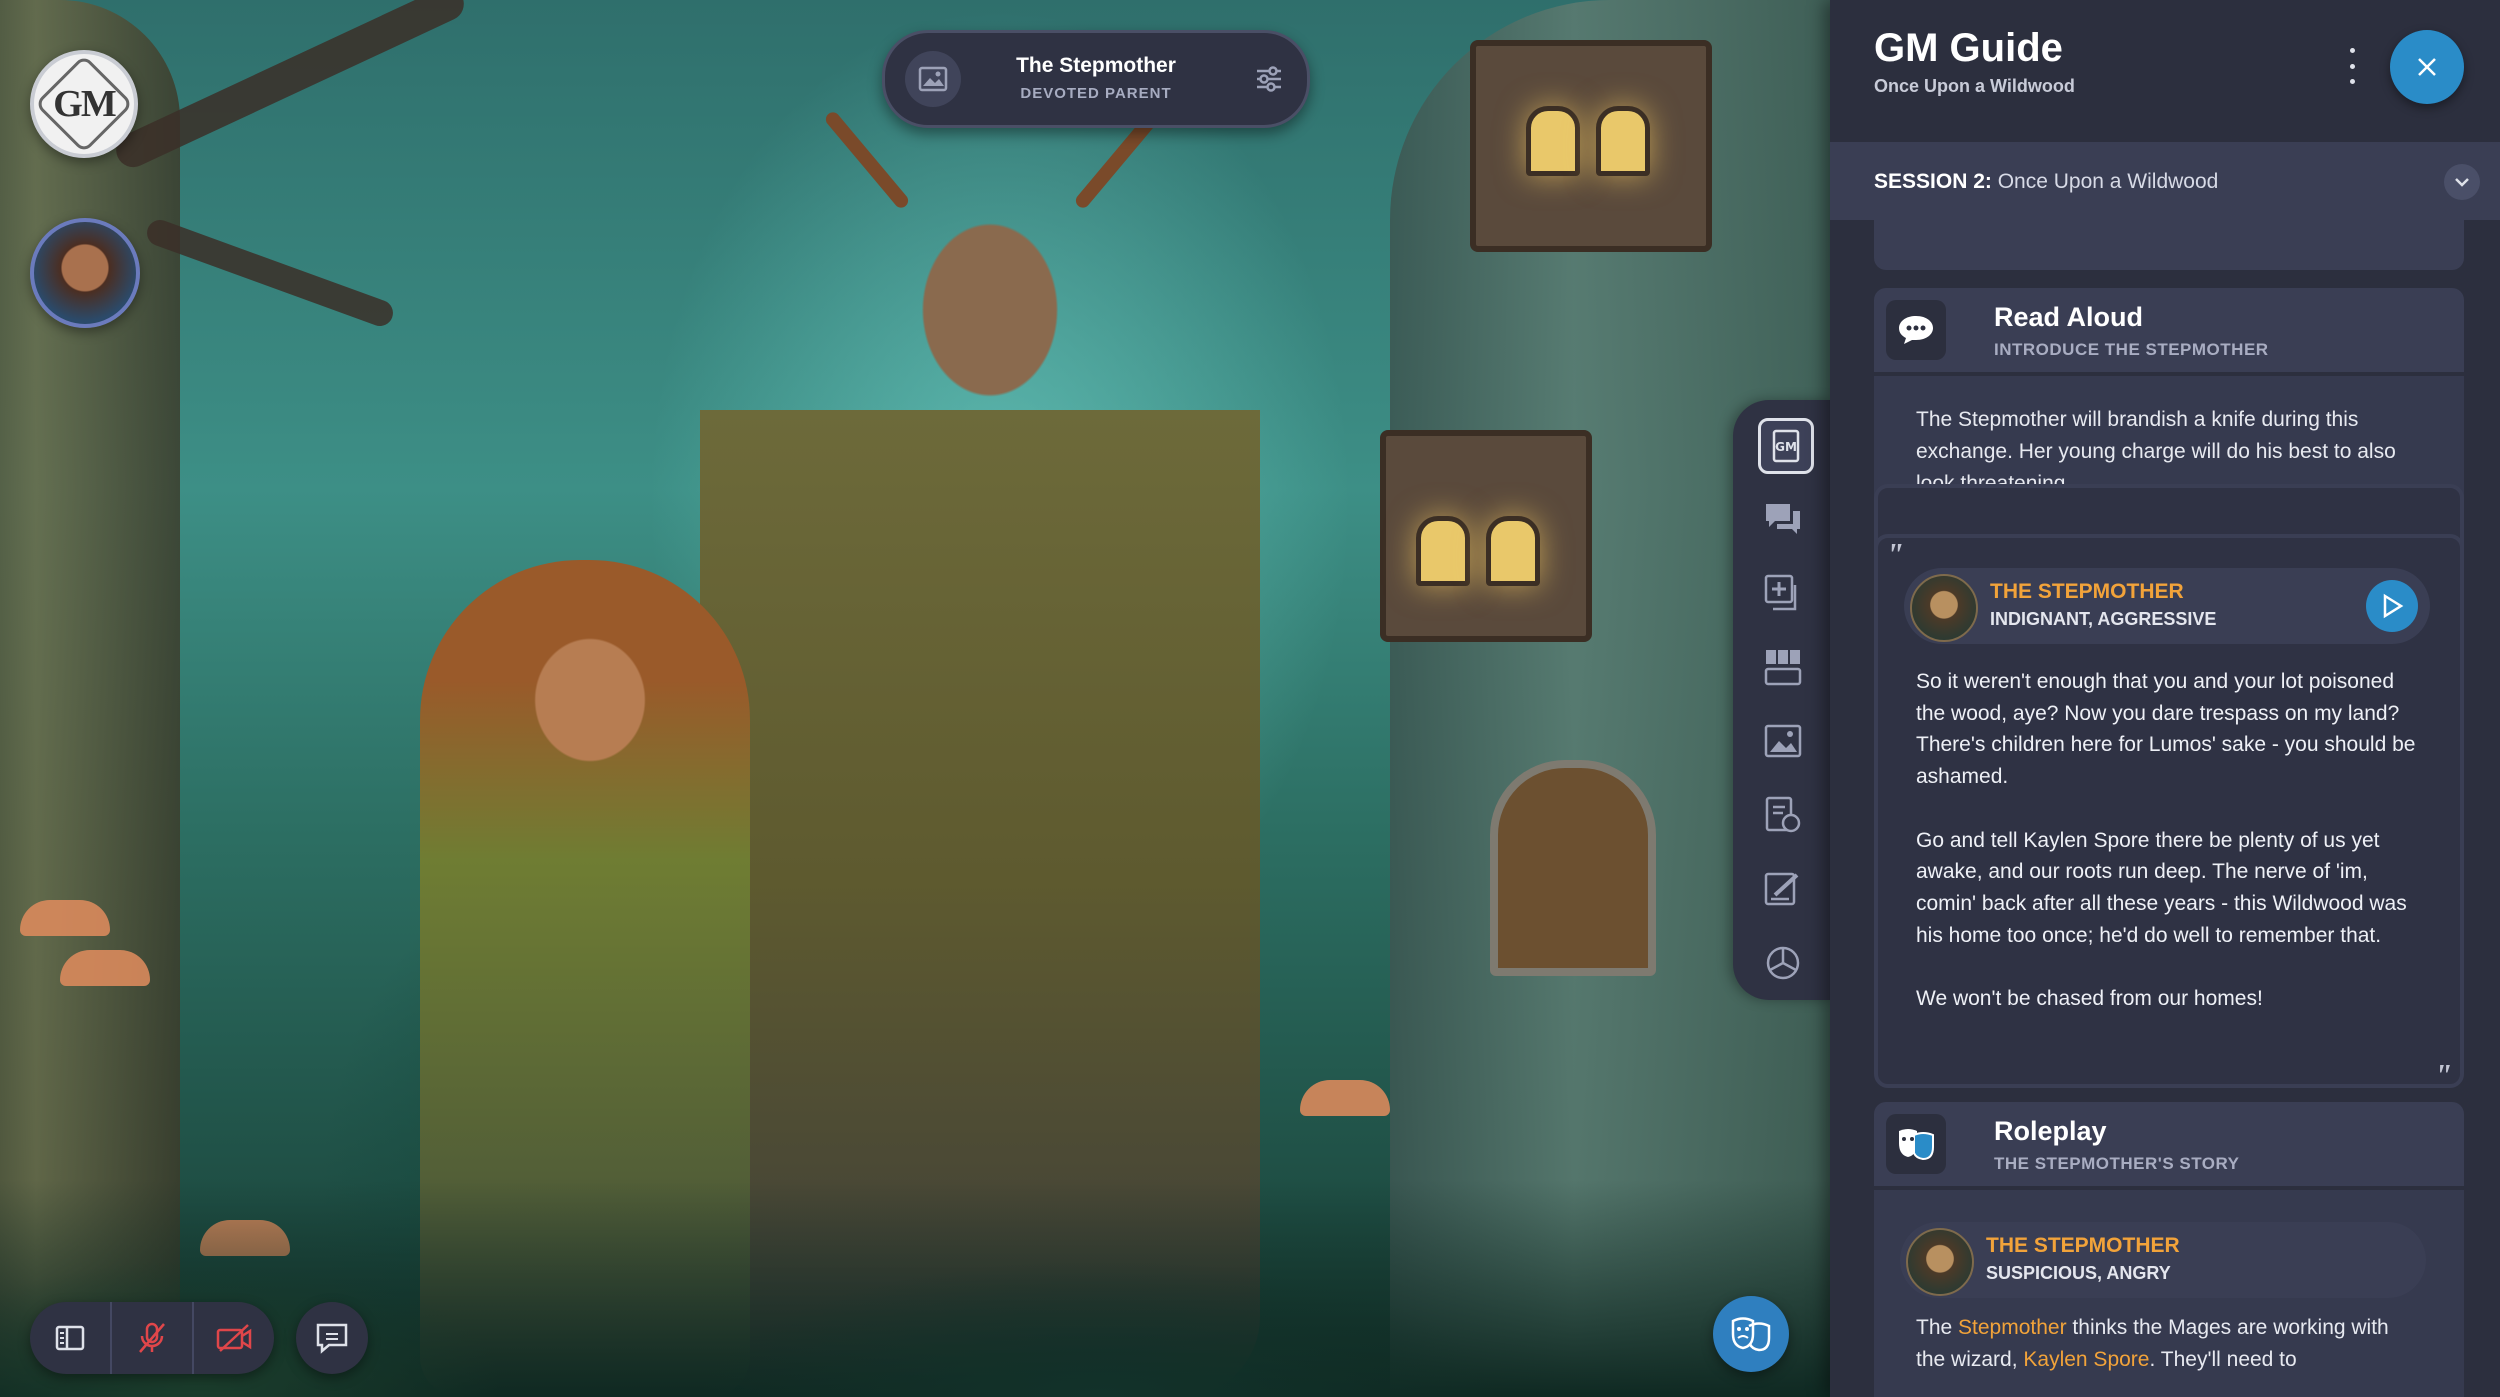 The height and width of the screenshot is (1397, 2500). What do you see at coordinates (1783, 963) in the screenshot?
I see `dice-icon` at bounding box center [1783, 963].